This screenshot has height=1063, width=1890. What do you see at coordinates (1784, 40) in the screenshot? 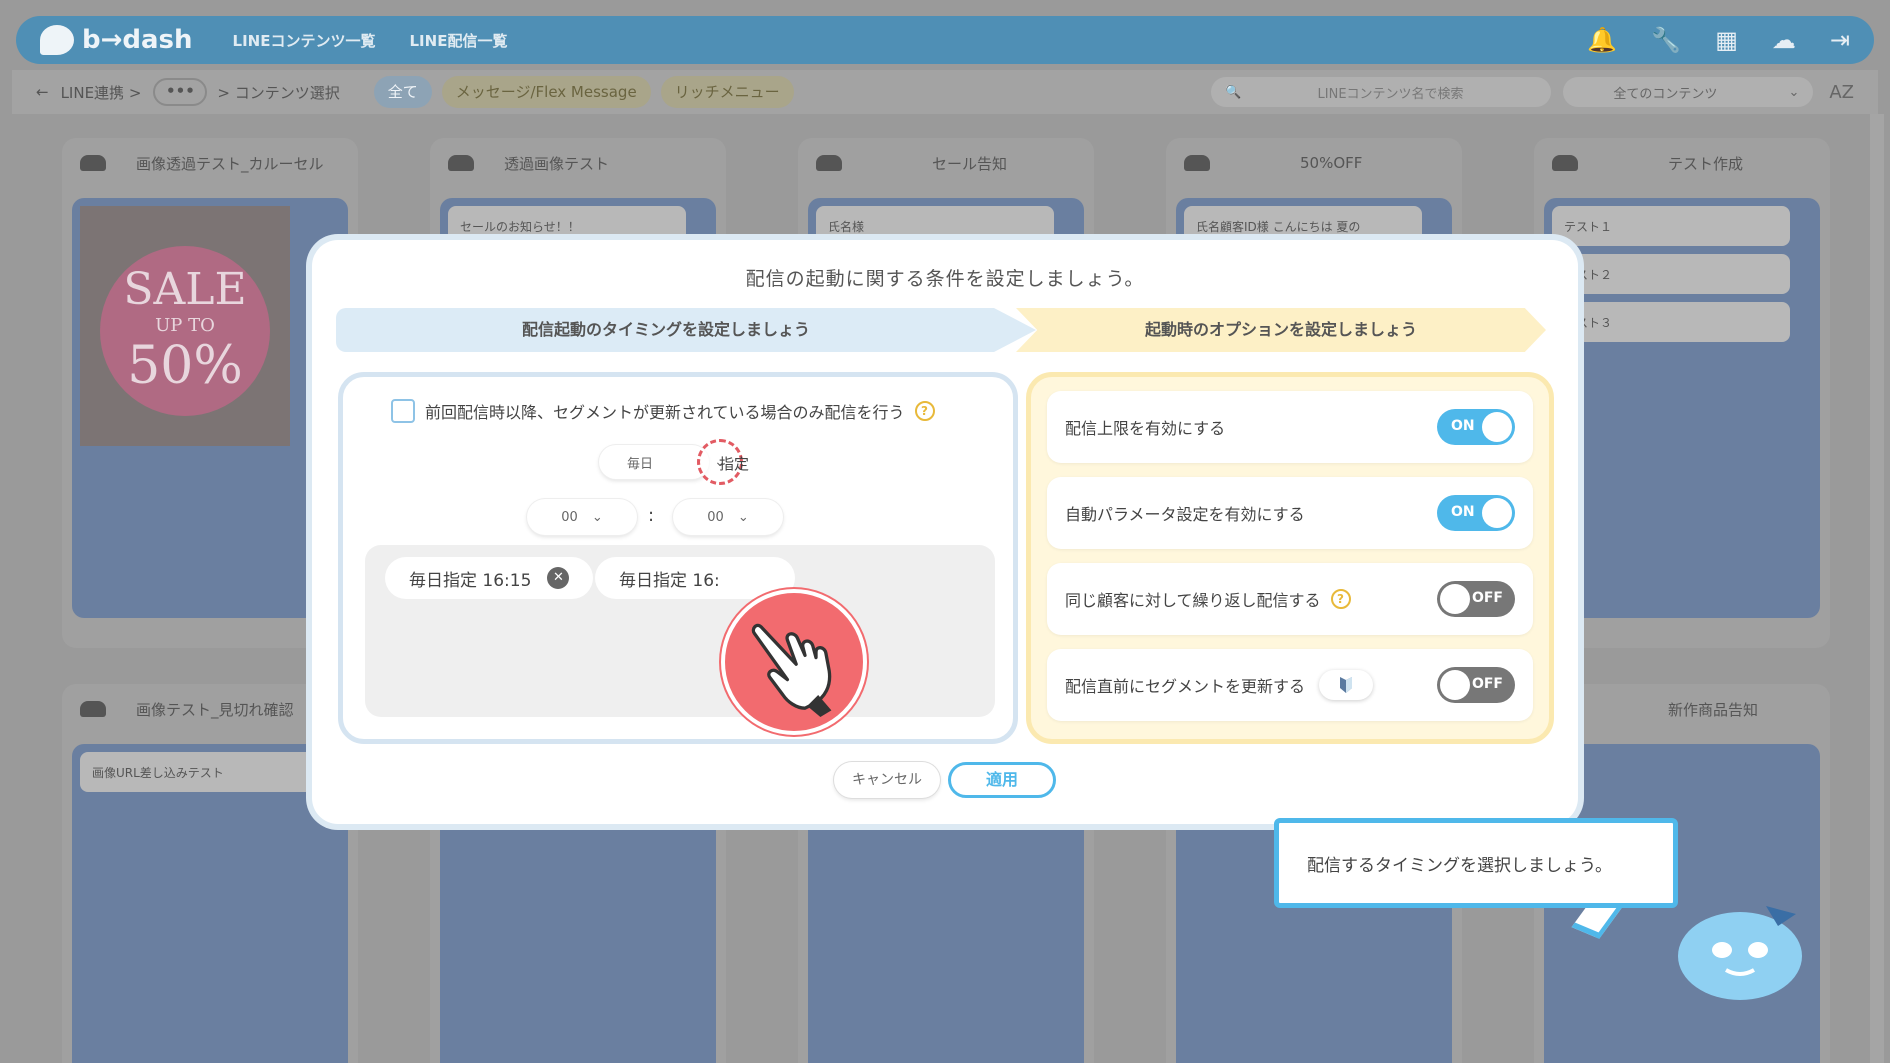
I see `chat-icon: ☁` at bounding box center [1784, 40].